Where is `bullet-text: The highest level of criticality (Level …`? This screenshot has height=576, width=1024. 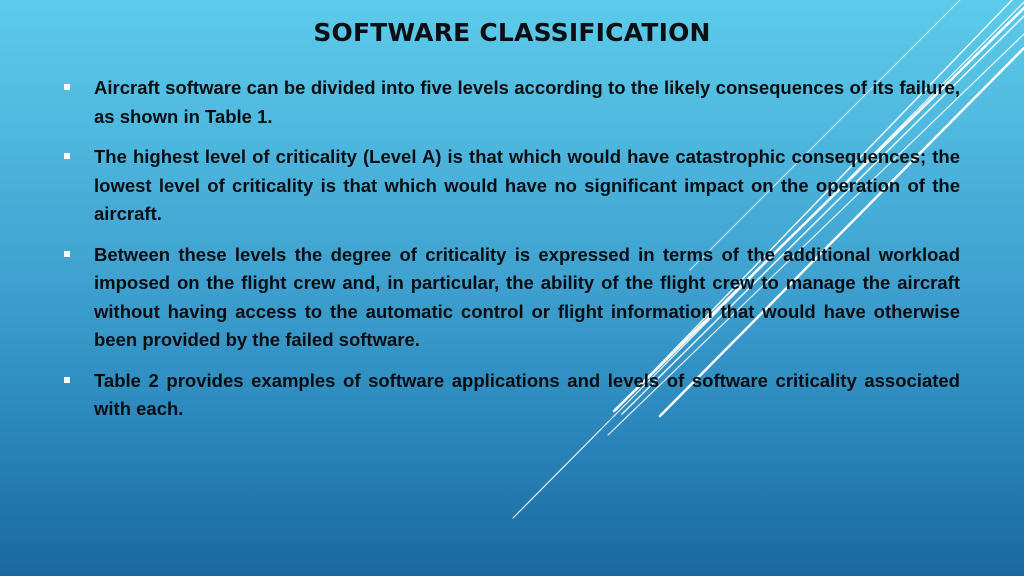 bullet-text: The highest level of criticality (Level … is located at coordinates (527, 185).